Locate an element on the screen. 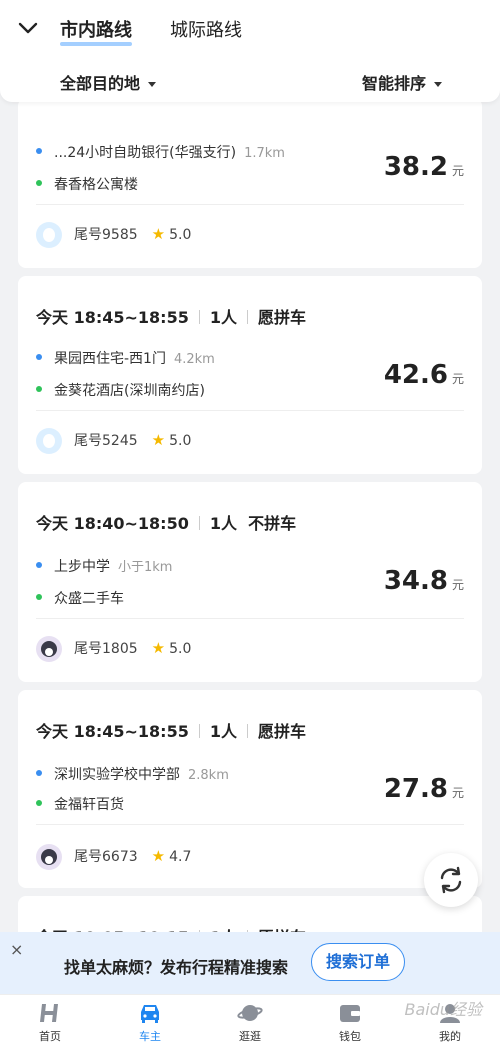 The height and width of the screenshot is (1047, 500). card-header: 今天 18:40~18:50 1人 不拼车 is located at coordinates (166, 522).